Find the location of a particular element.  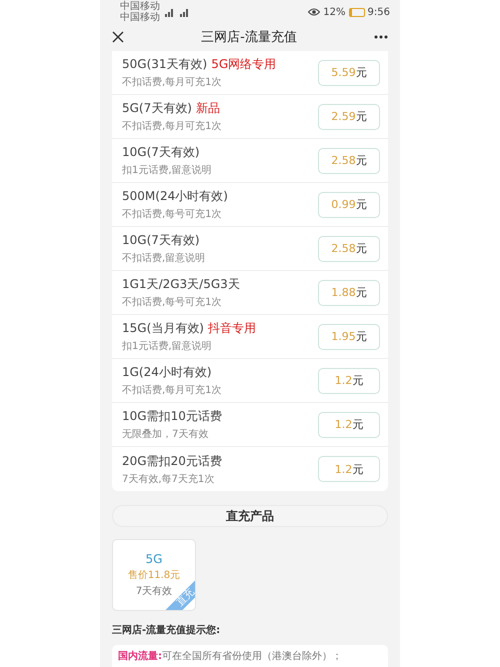

product-title: 15G(当月有效) is located at coordinates (163, 329).